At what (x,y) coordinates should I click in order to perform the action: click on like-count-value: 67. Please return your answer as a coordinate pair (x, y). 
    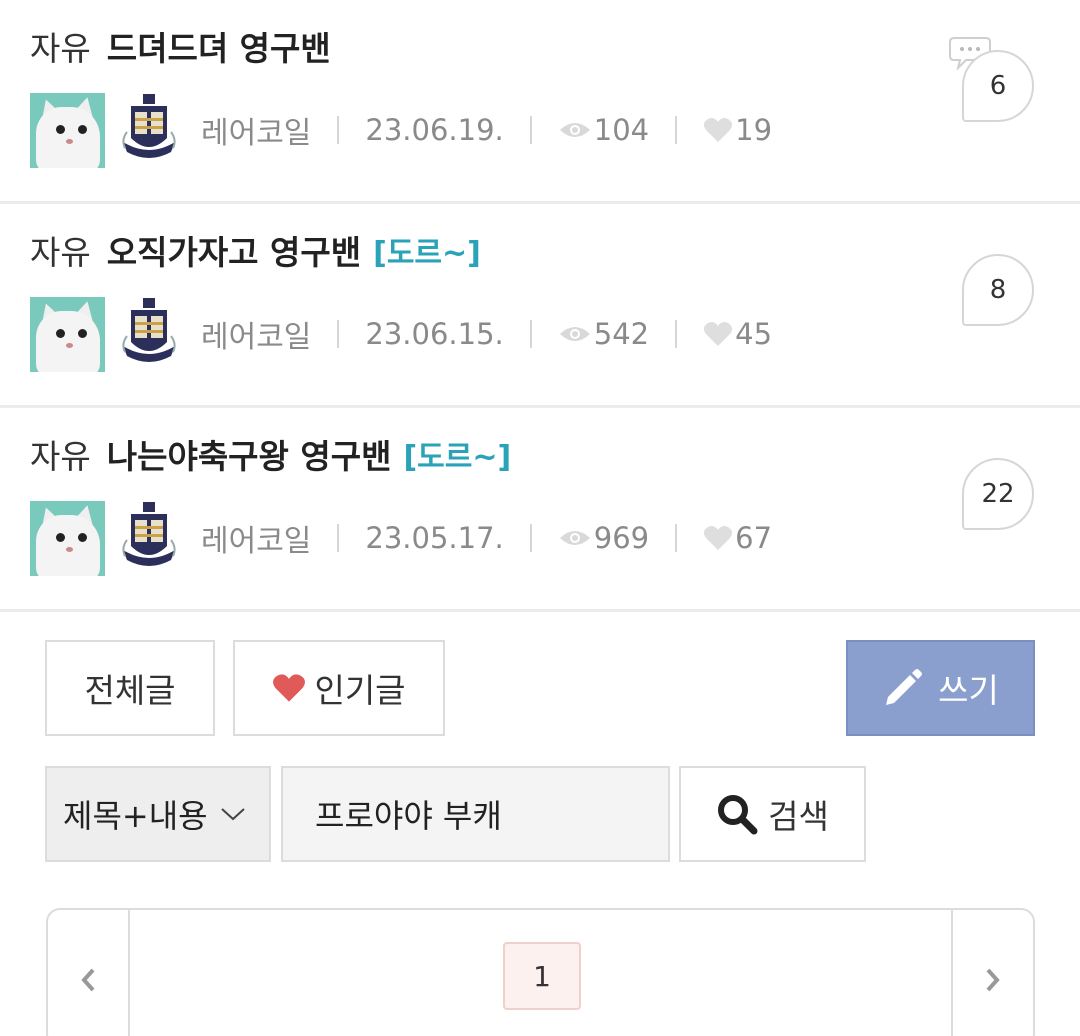
    Looking at the image, I should click on (754, 538).